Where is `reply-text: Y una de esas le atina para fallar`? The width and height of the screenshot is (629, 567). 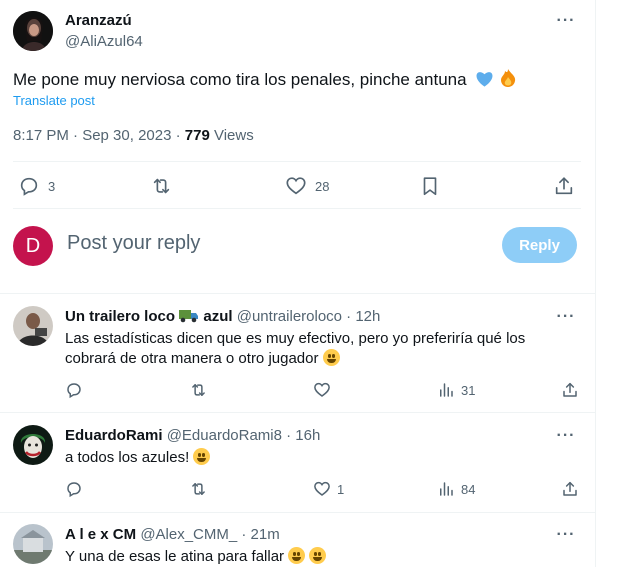 reply-text: Y una de esas le atina para fallar is located at coordinates (305, 557).